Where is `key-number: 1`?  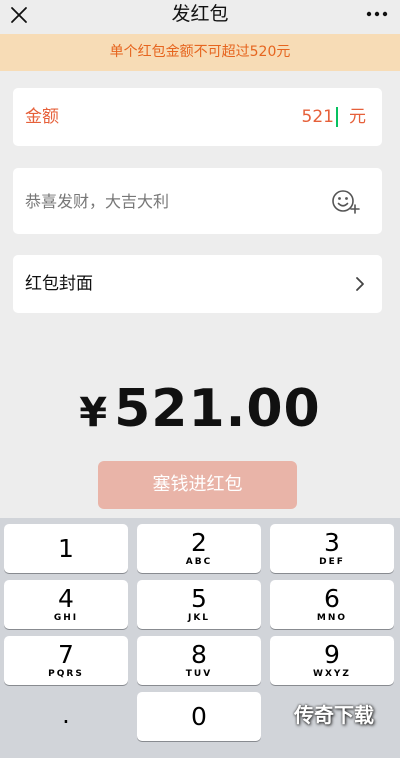 key-number: 1 is located at coordinates (66, 548).